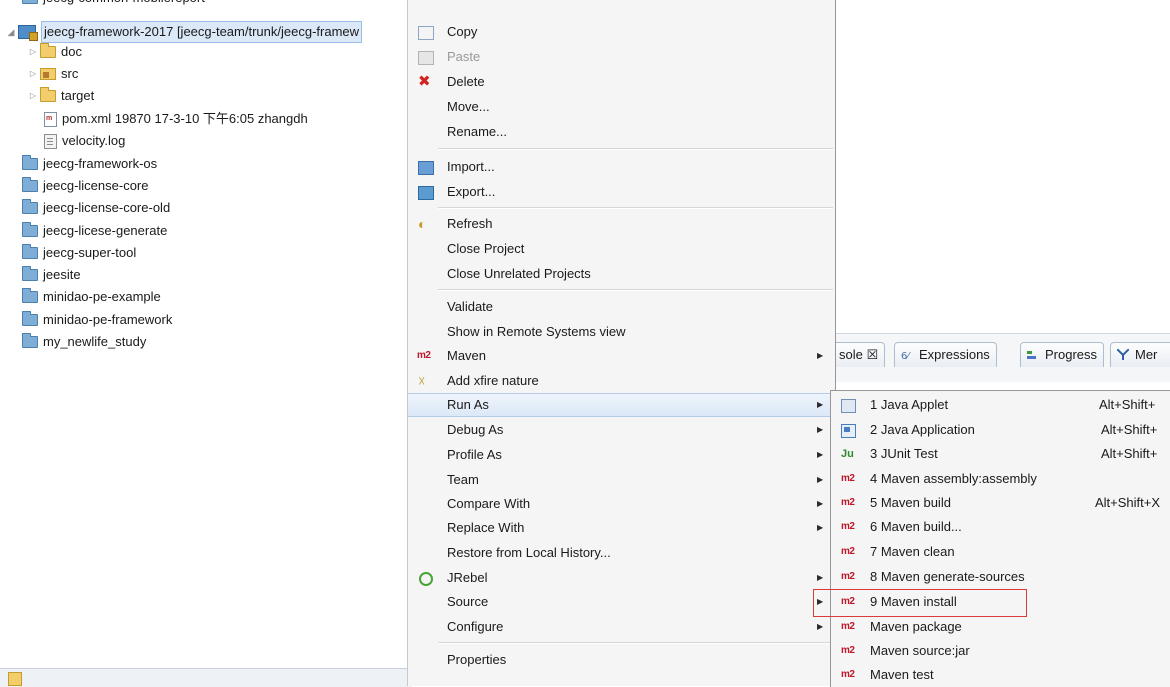 This screenshot has width=1170, height=687. Describe the element at coordinates (1000, 479) in the screenshot. I see `submenu-item-maven-assembly: m2 4 Maven assembly:assembly` at that location.